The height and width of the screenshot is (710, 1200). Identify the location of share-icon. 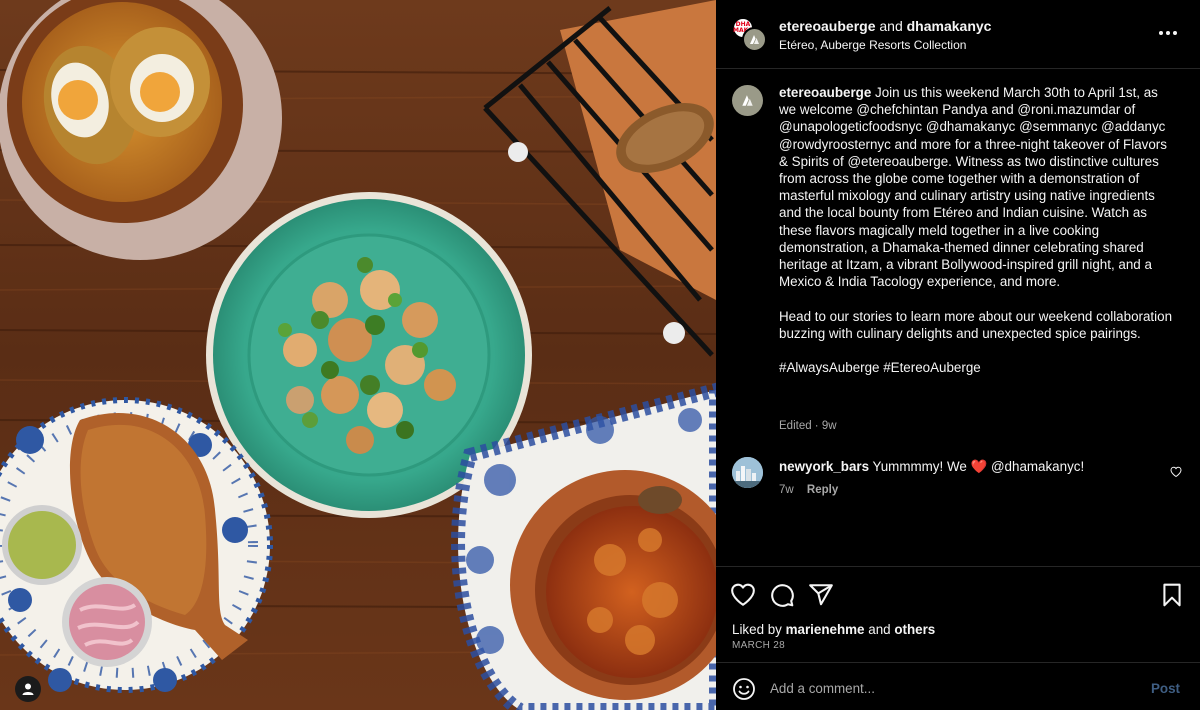
(821, 595).